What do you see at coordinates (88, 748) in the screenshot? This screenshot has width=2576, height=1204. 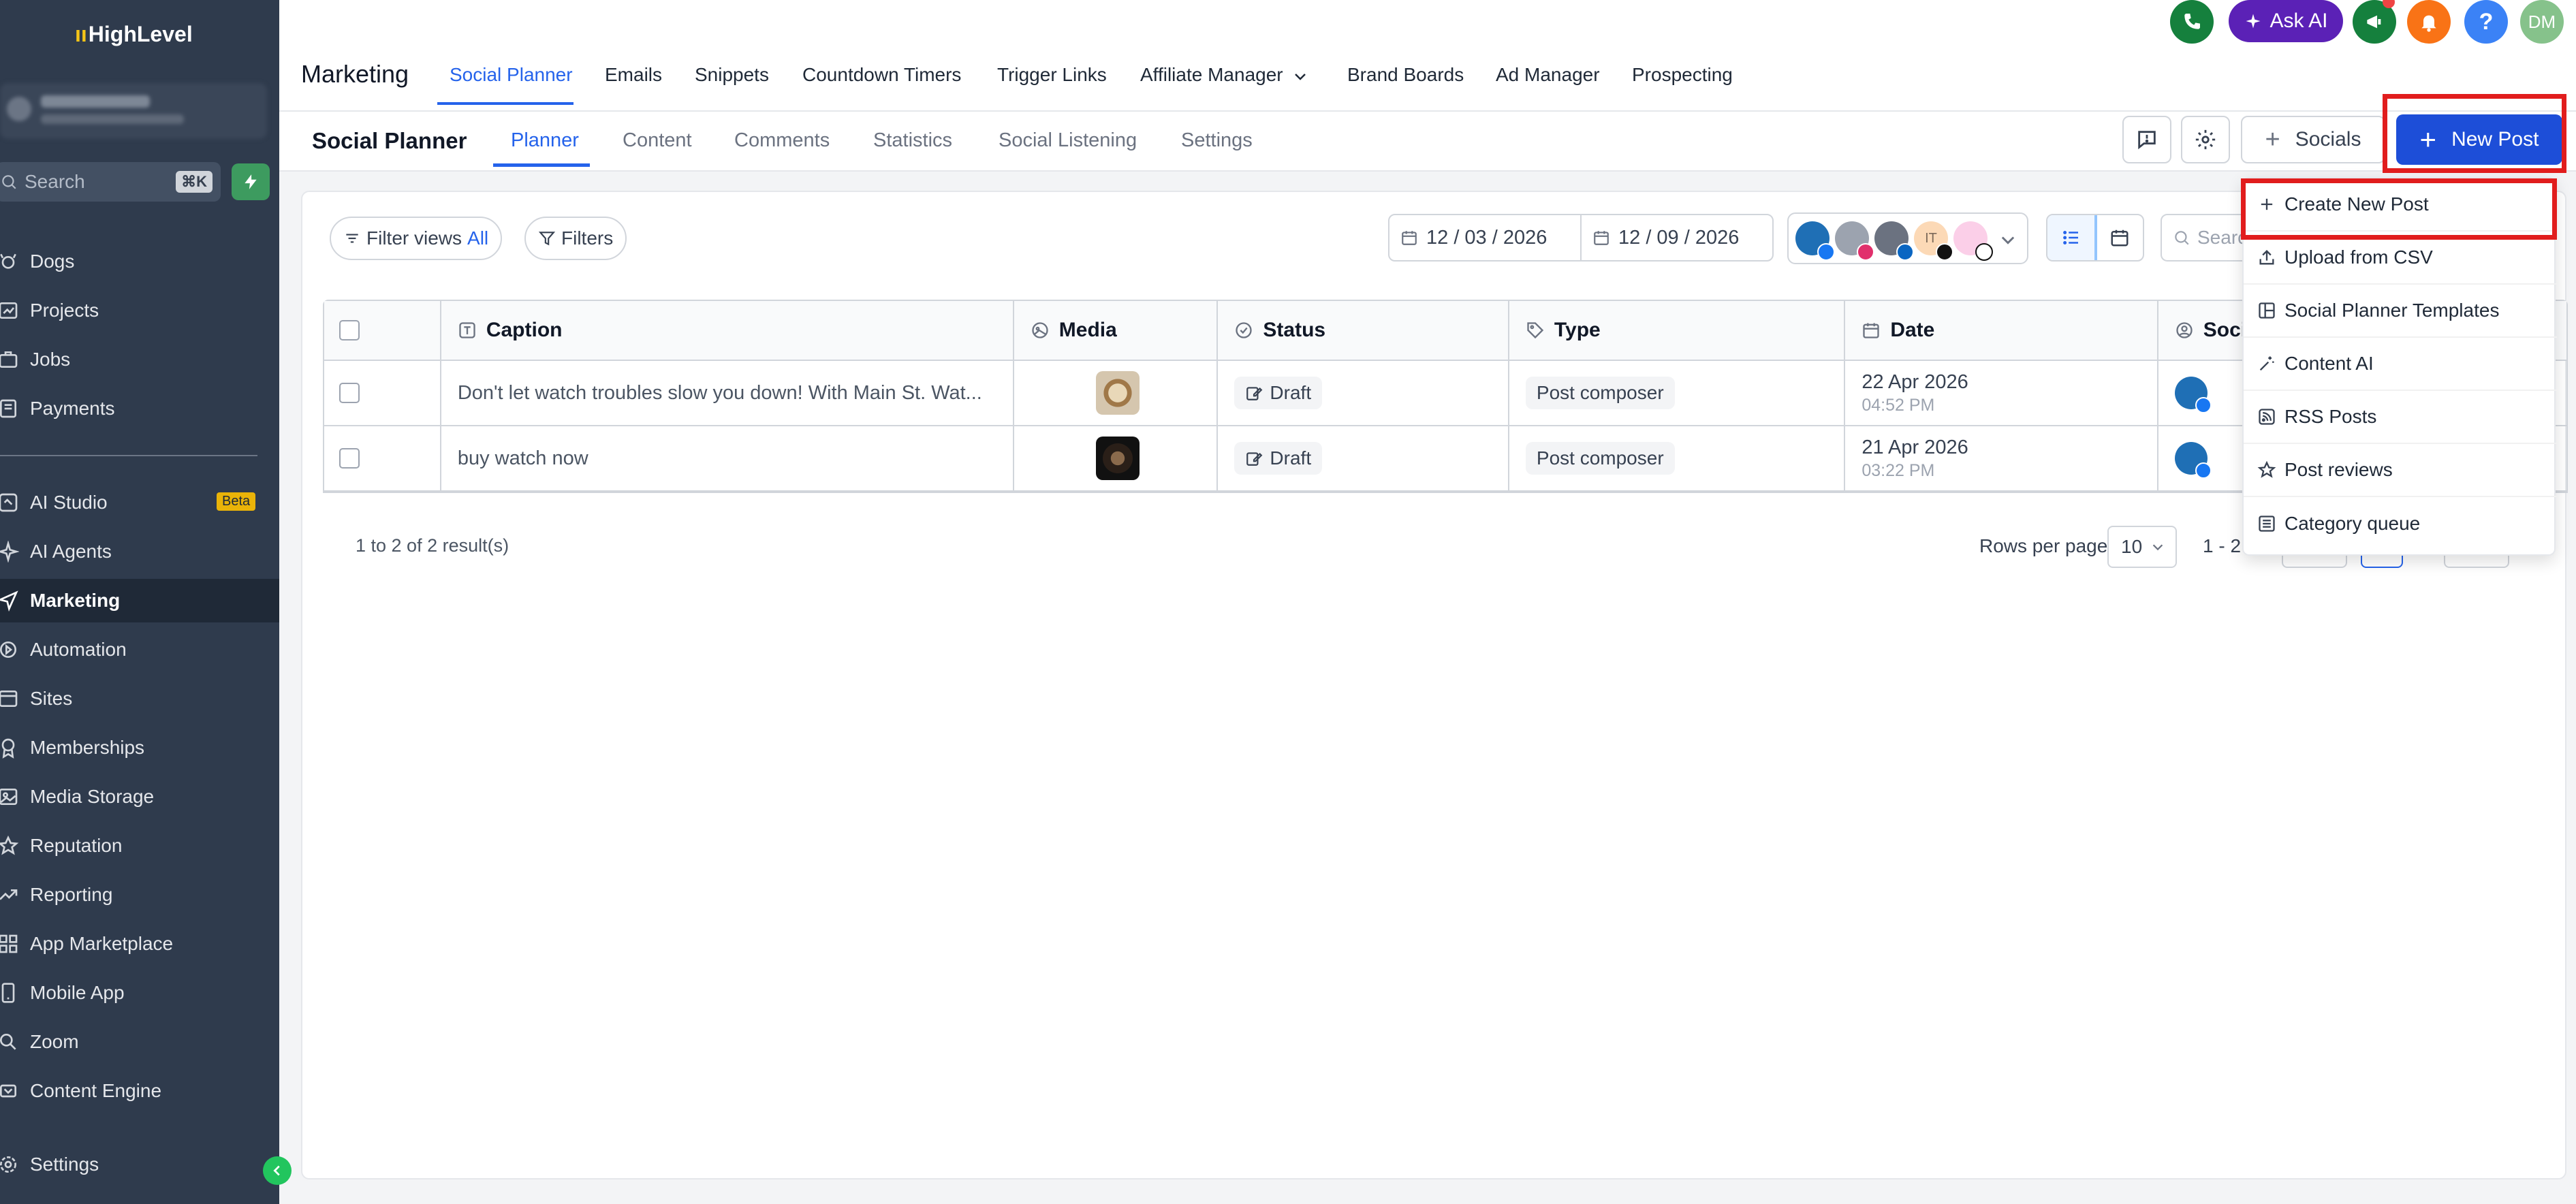 I see `sidebar-item-label: Memberships` at bounding box center [88, 748].